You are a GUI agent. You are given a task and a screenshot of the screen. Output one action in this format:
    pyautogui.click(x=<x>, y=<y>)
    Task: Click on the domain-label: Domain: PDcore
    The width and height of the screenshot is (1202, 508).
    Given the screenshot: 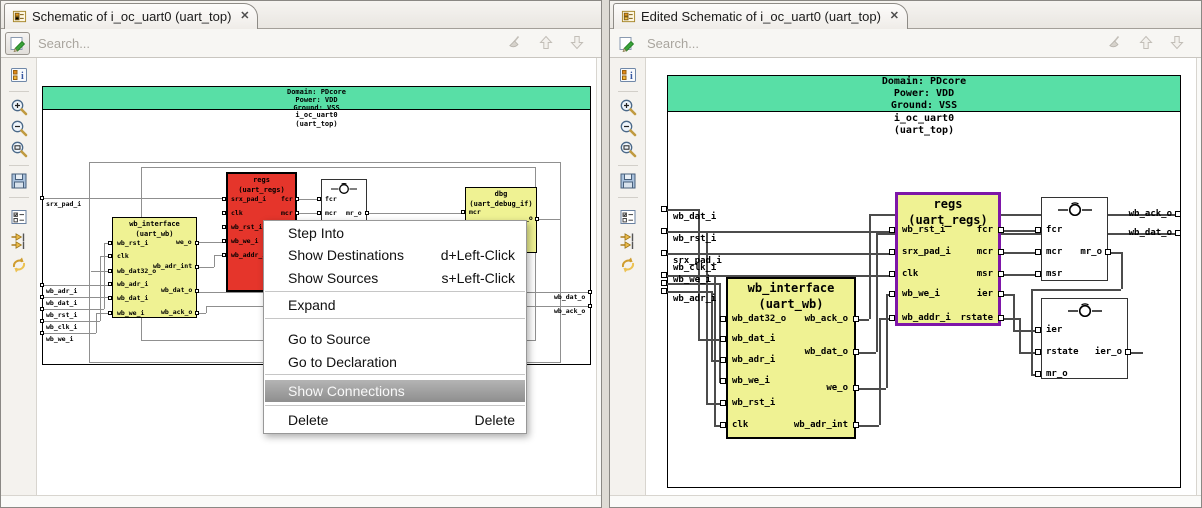 What is the action you would take?
    pyautogui.click(x=924, y=81)
    